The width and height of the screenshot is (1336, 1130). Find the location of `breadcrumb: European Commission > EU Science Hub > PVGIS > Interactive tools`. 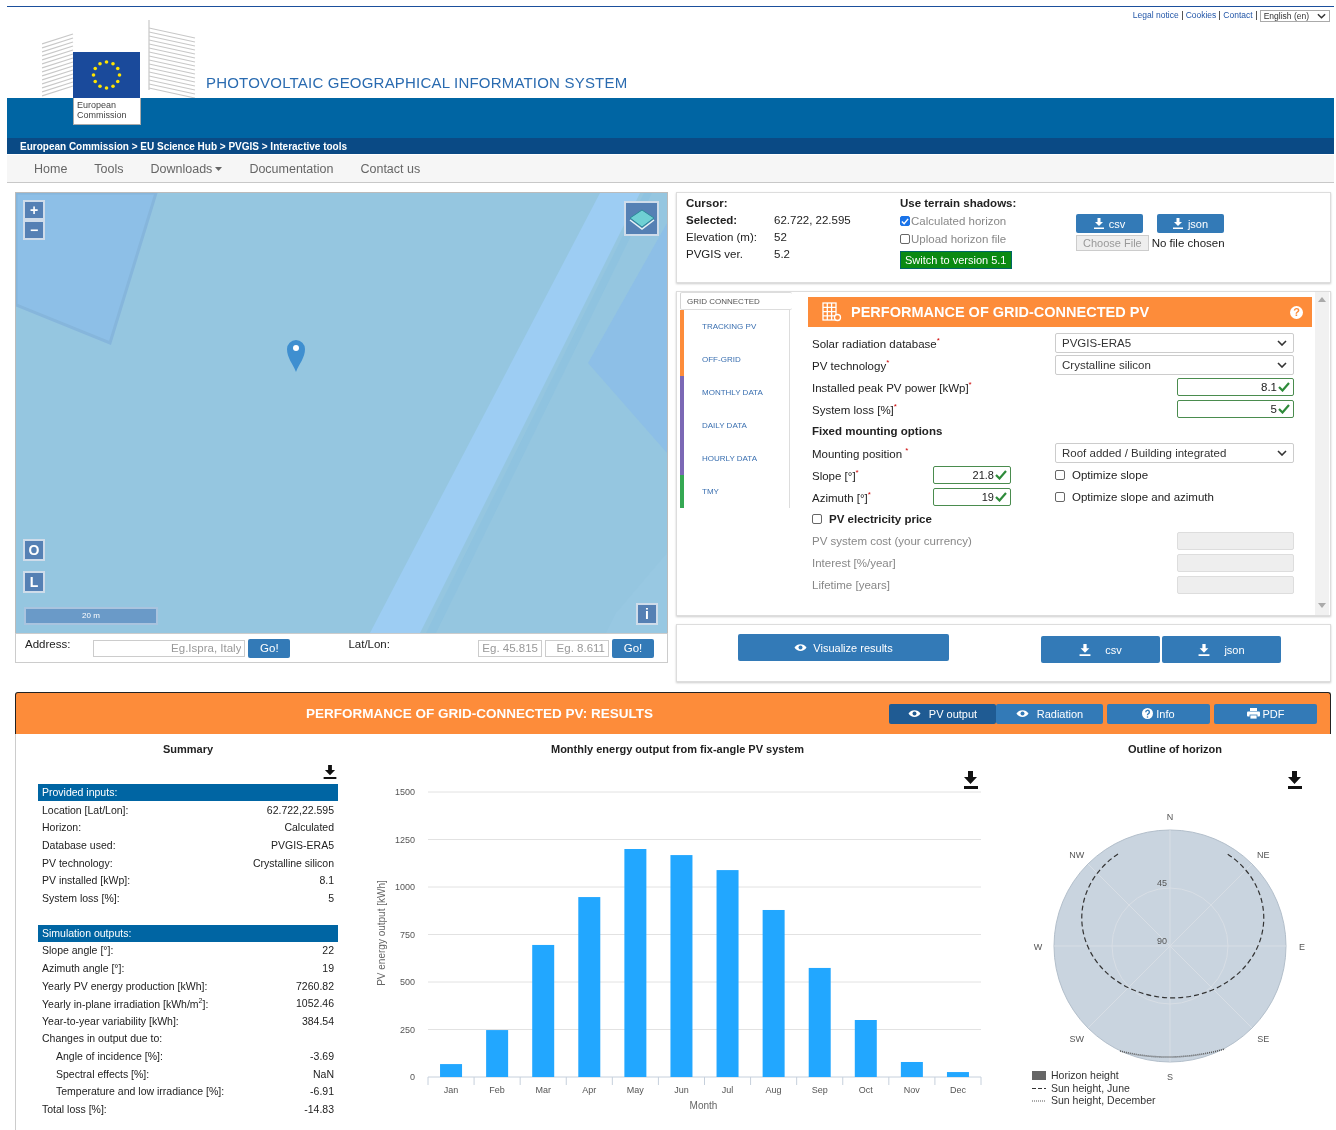

breadcrumb: European Commission > EU Science Hub > PVGIS > Interactive tools is located at coordinates (184, 146).